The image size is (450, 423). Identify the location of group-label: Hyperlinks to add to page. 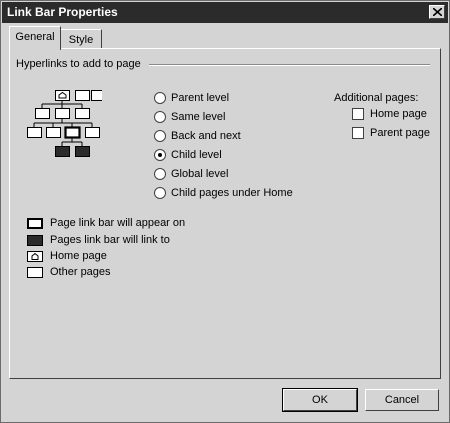
(78, 64).